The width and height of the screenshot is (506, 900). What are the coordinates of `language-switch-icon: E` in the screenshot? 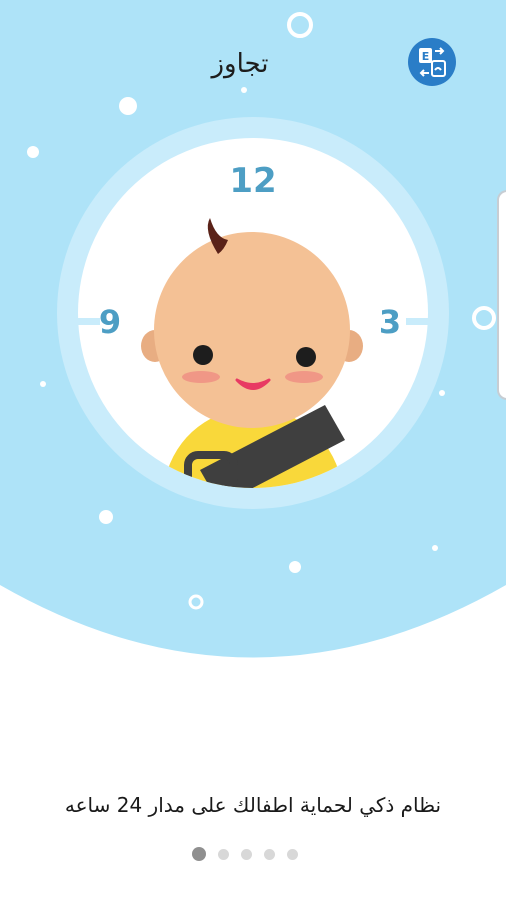 It's located at (432, 62).